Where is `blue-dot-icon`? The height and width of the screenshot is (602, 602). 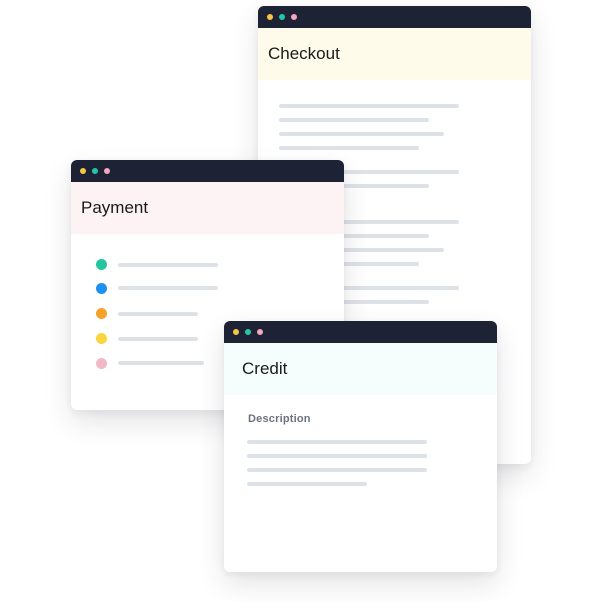
blue-dot-icon is located at coordinates (101, 288).